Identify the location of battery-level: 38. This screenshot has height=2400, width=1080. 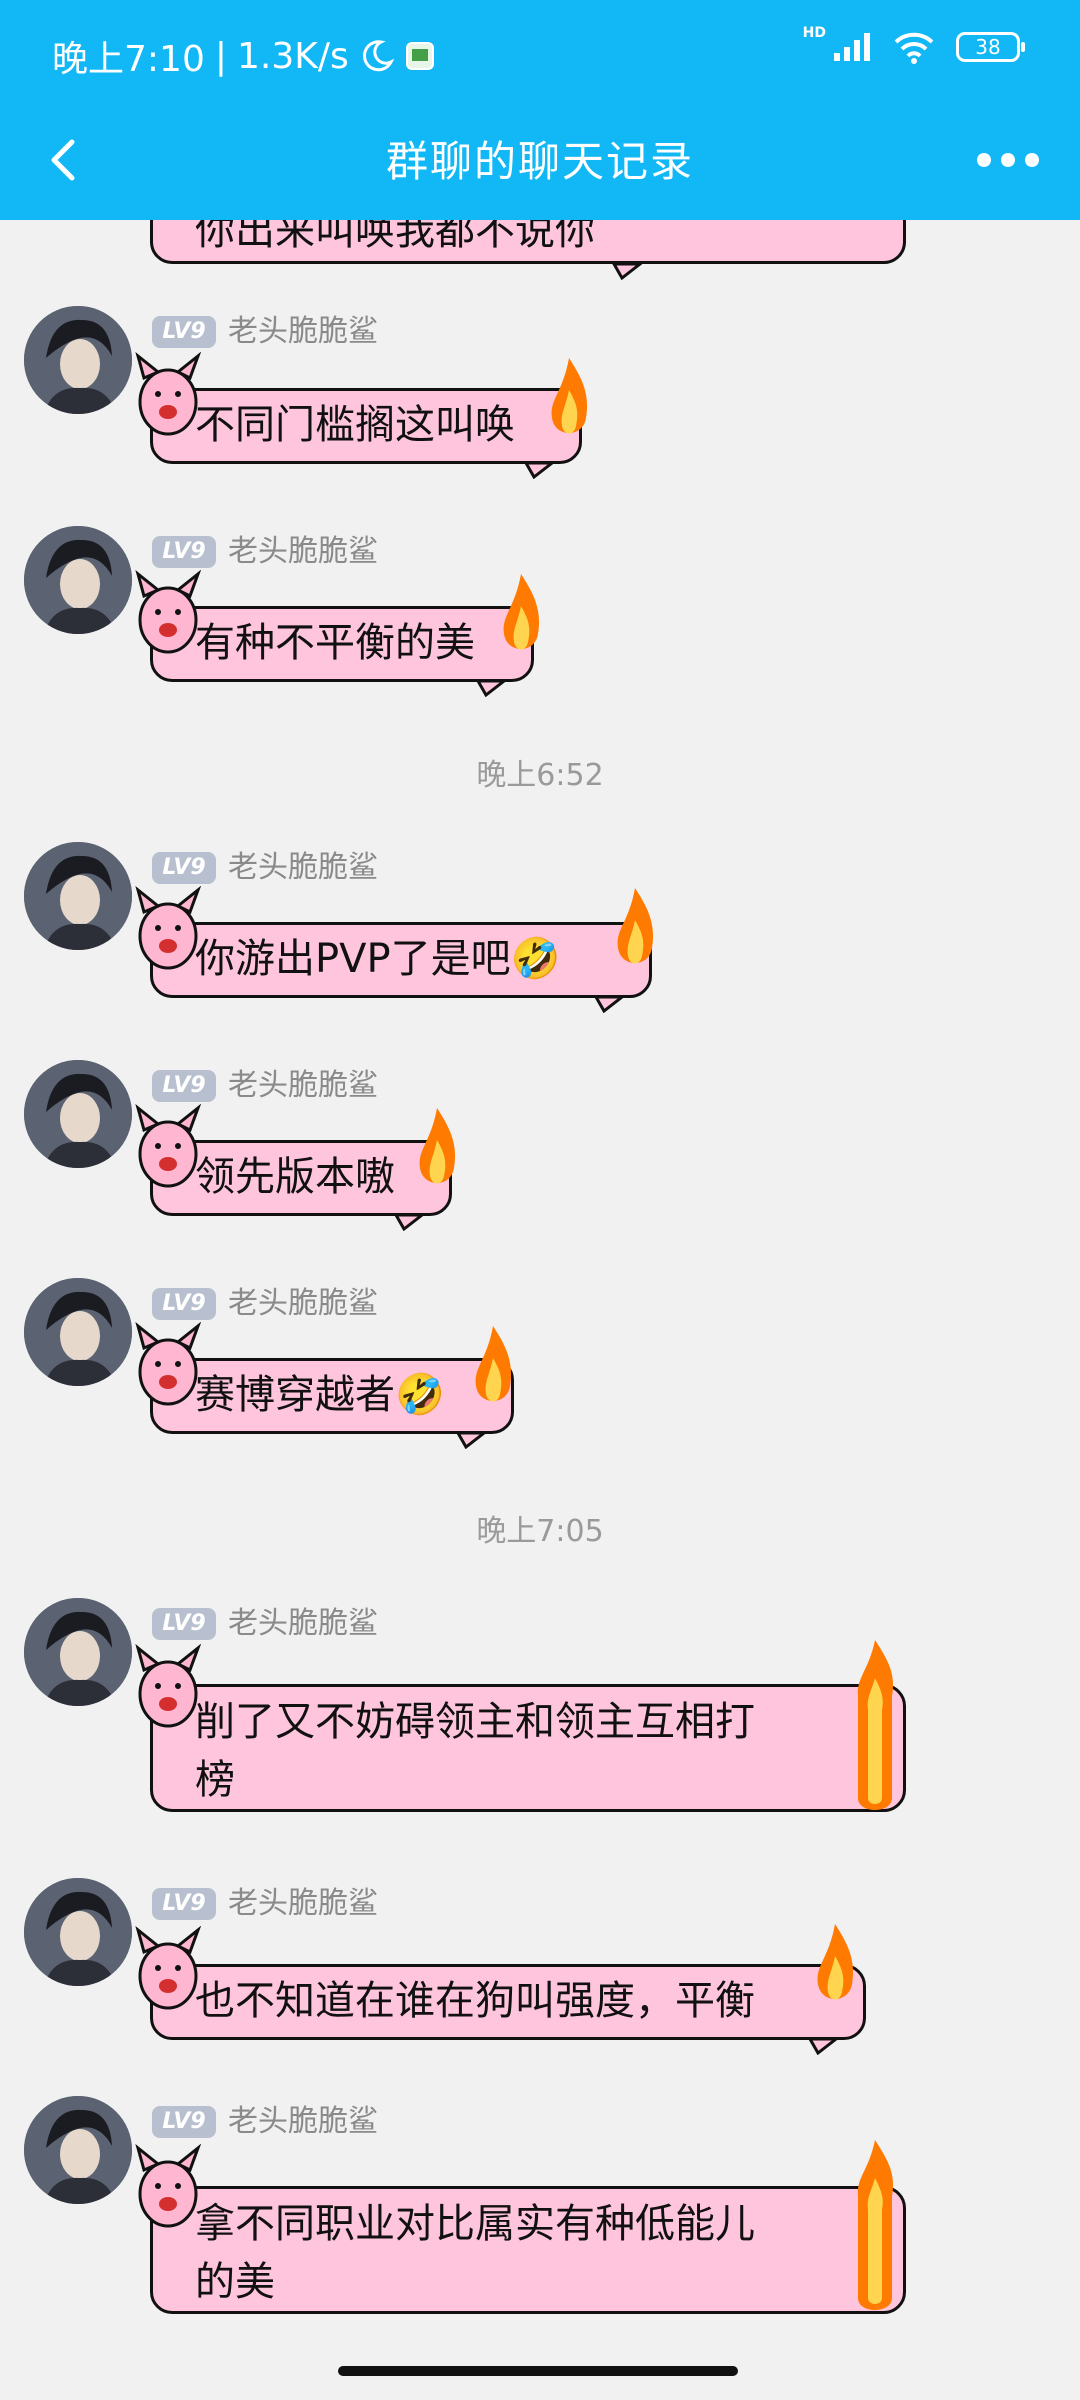
(988, 47).